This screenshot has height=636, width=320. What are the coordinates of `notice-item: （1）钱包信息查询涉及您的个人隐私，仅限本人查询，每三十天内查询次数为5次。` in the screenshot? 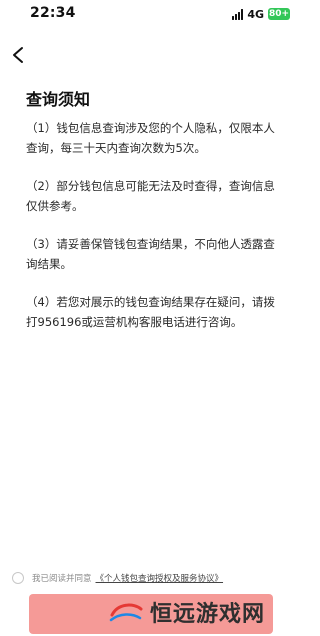 It's located at (150, 138).